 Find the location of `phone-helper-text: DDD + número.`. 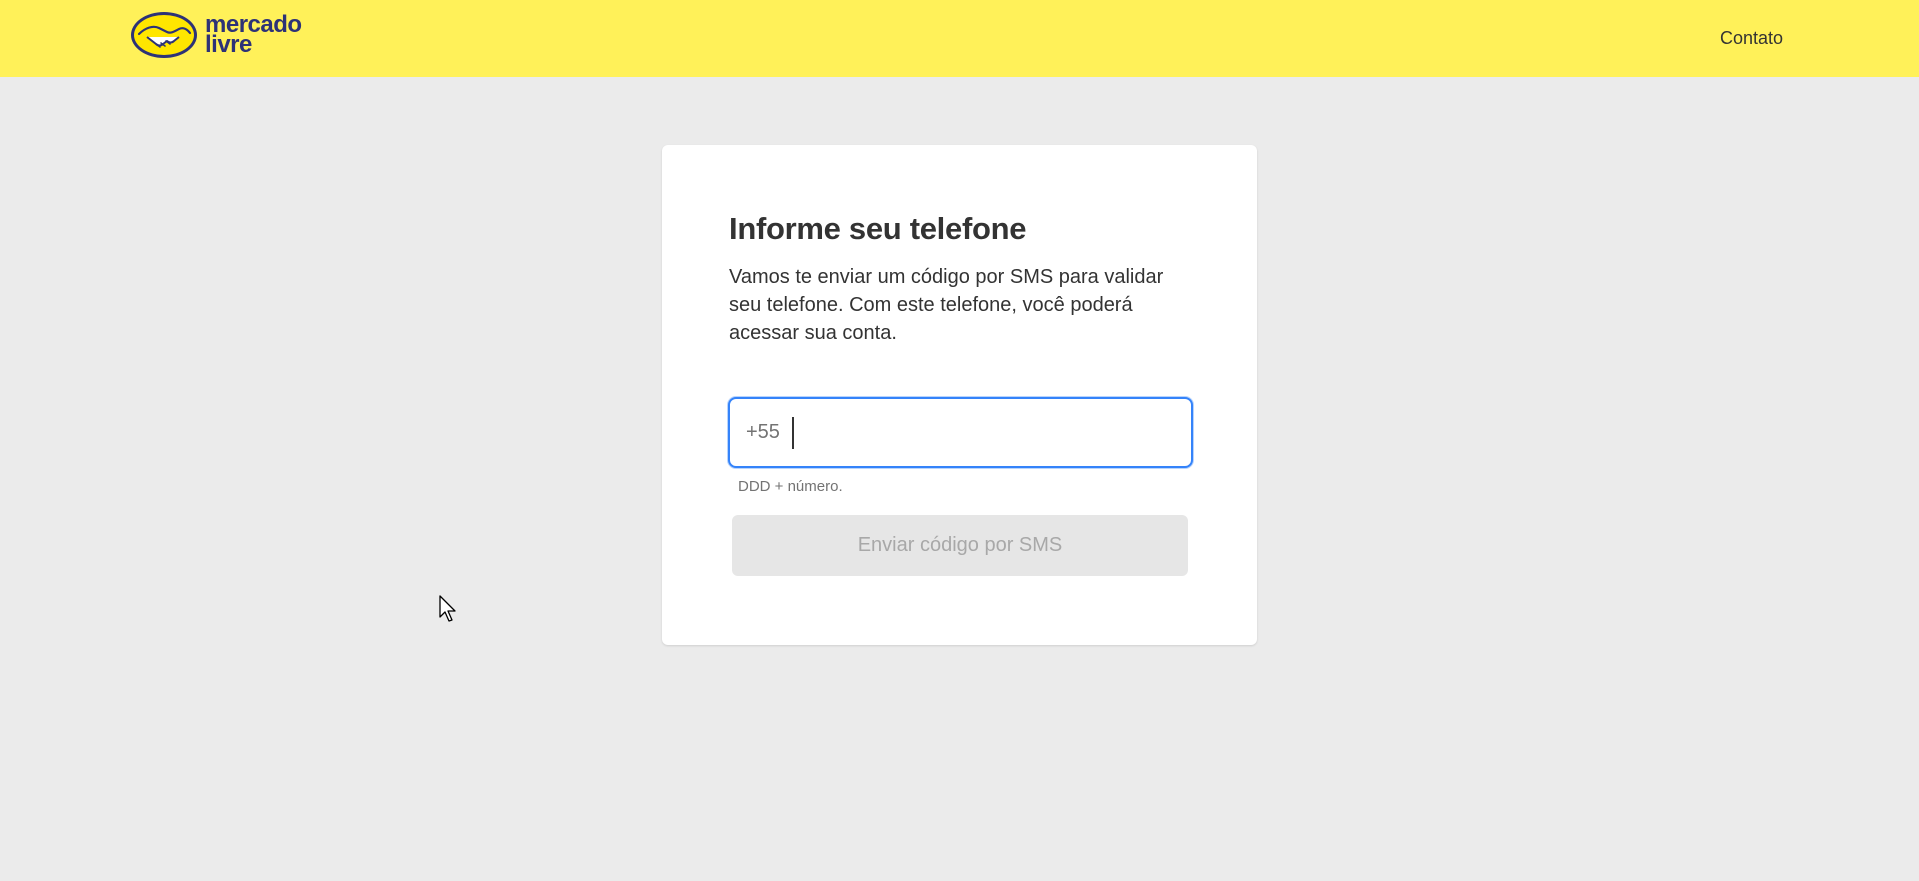

phone-helper-text: DDD + número. is located at coordinates (790, 486).